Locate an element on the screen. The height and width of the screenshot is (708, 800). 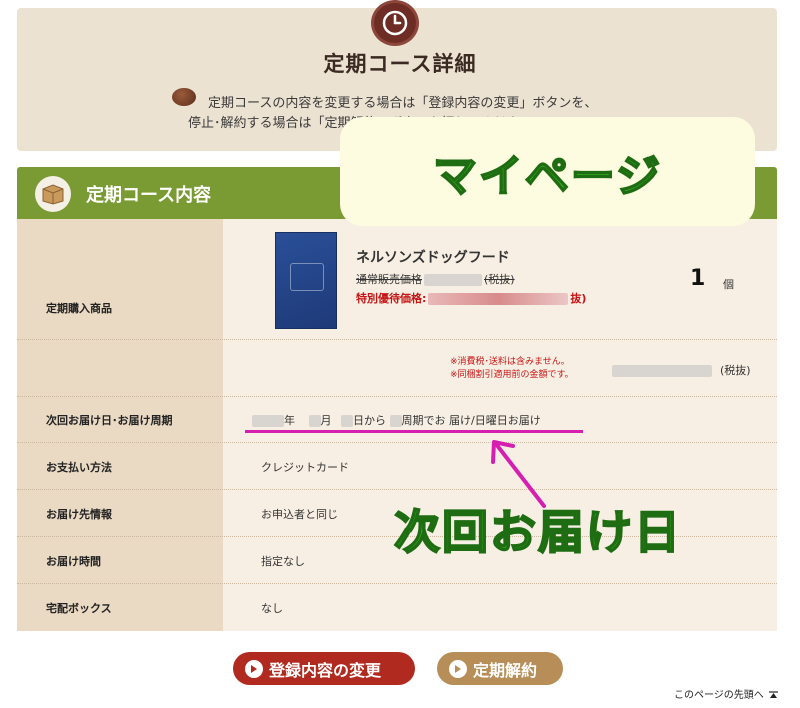
back-to-top-link: このページの先頭へ is located at coordinates (726, 693).